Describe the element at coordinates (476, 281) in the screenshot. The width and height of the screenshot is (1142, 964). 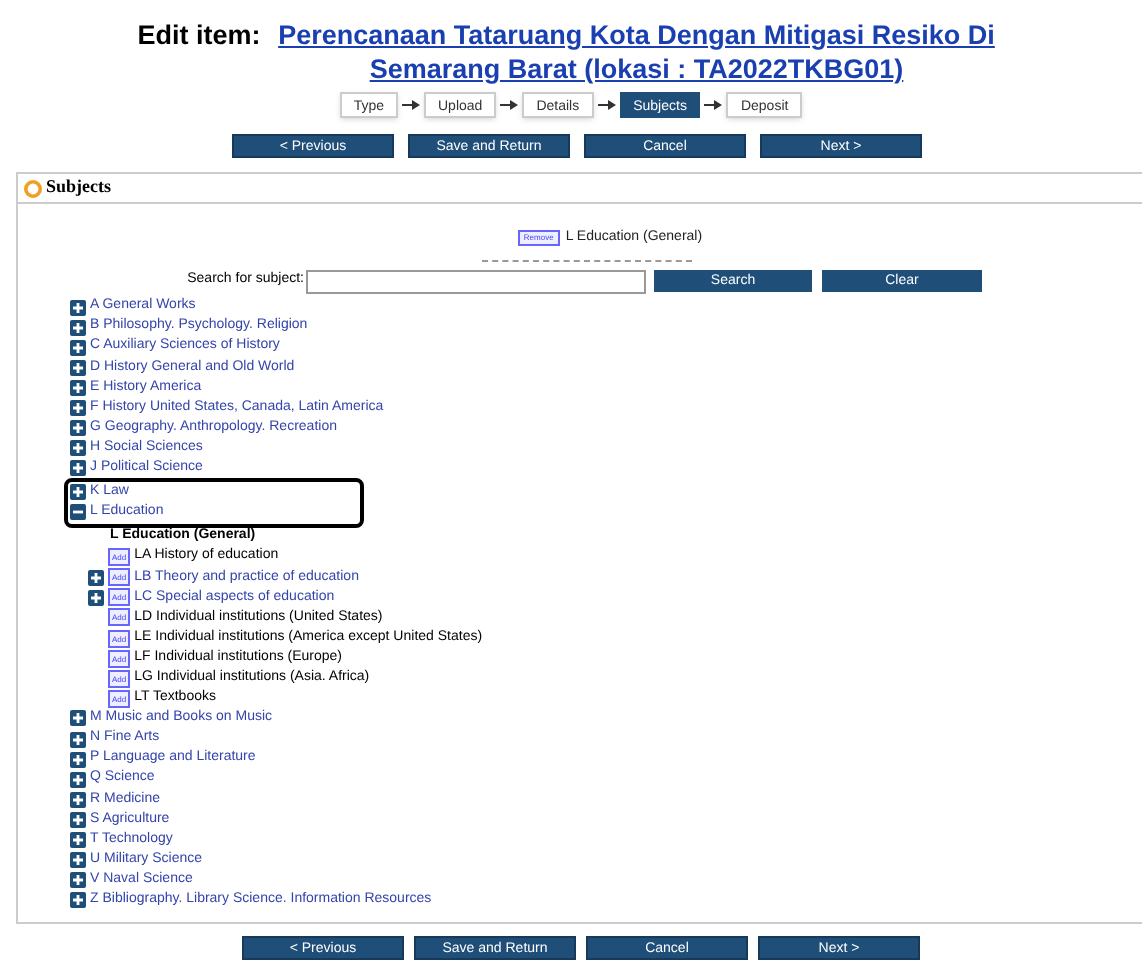
I see `search-field` at that location.